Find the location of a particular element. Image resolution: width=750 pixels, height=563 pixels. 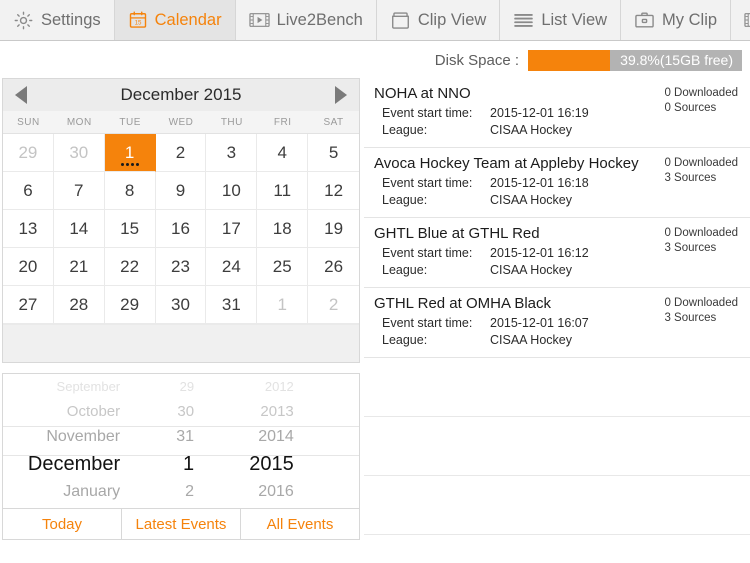

tab-label: Calendar is located at coordinates (188, 19).